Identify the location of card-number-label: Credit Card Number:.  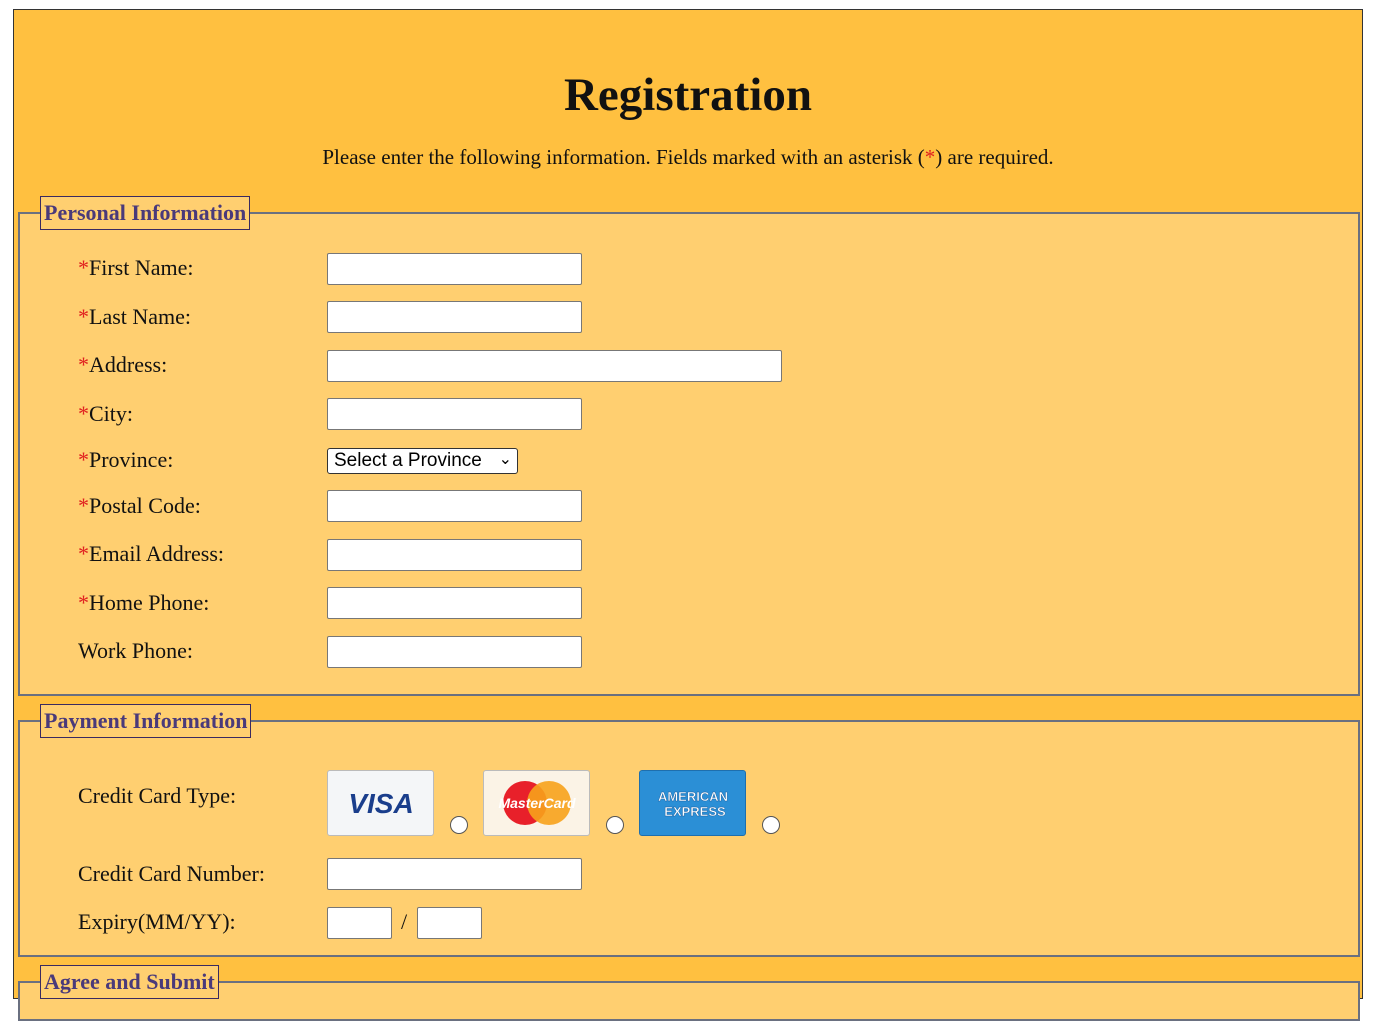
(171, 873).